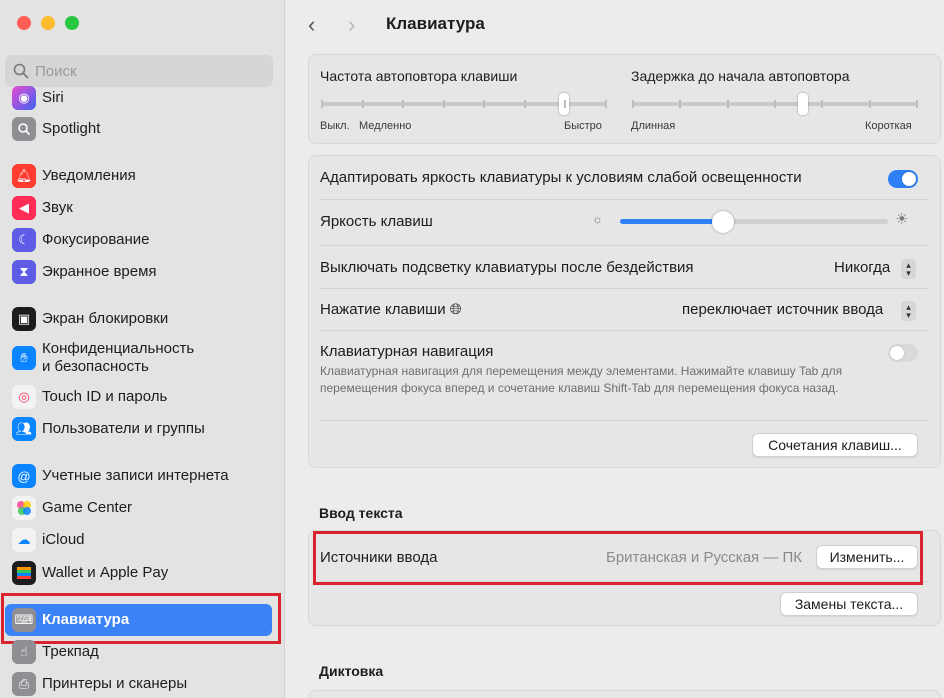 The height and width of the screenshot is (698, 944). I want to click on moon-icon: ☾, so click(24, 240).